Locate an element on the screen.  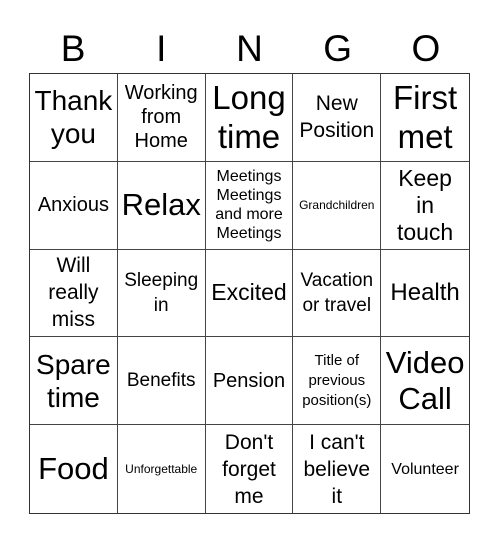
bingo-cell: Title of previous position(s) is located at coordinates (337, 381).